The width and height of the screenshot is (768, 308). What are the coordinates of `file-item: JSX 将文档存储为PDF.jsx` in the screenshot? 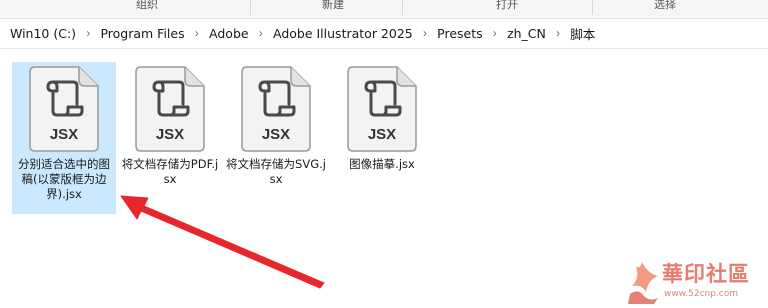 It's located at (170, 138).